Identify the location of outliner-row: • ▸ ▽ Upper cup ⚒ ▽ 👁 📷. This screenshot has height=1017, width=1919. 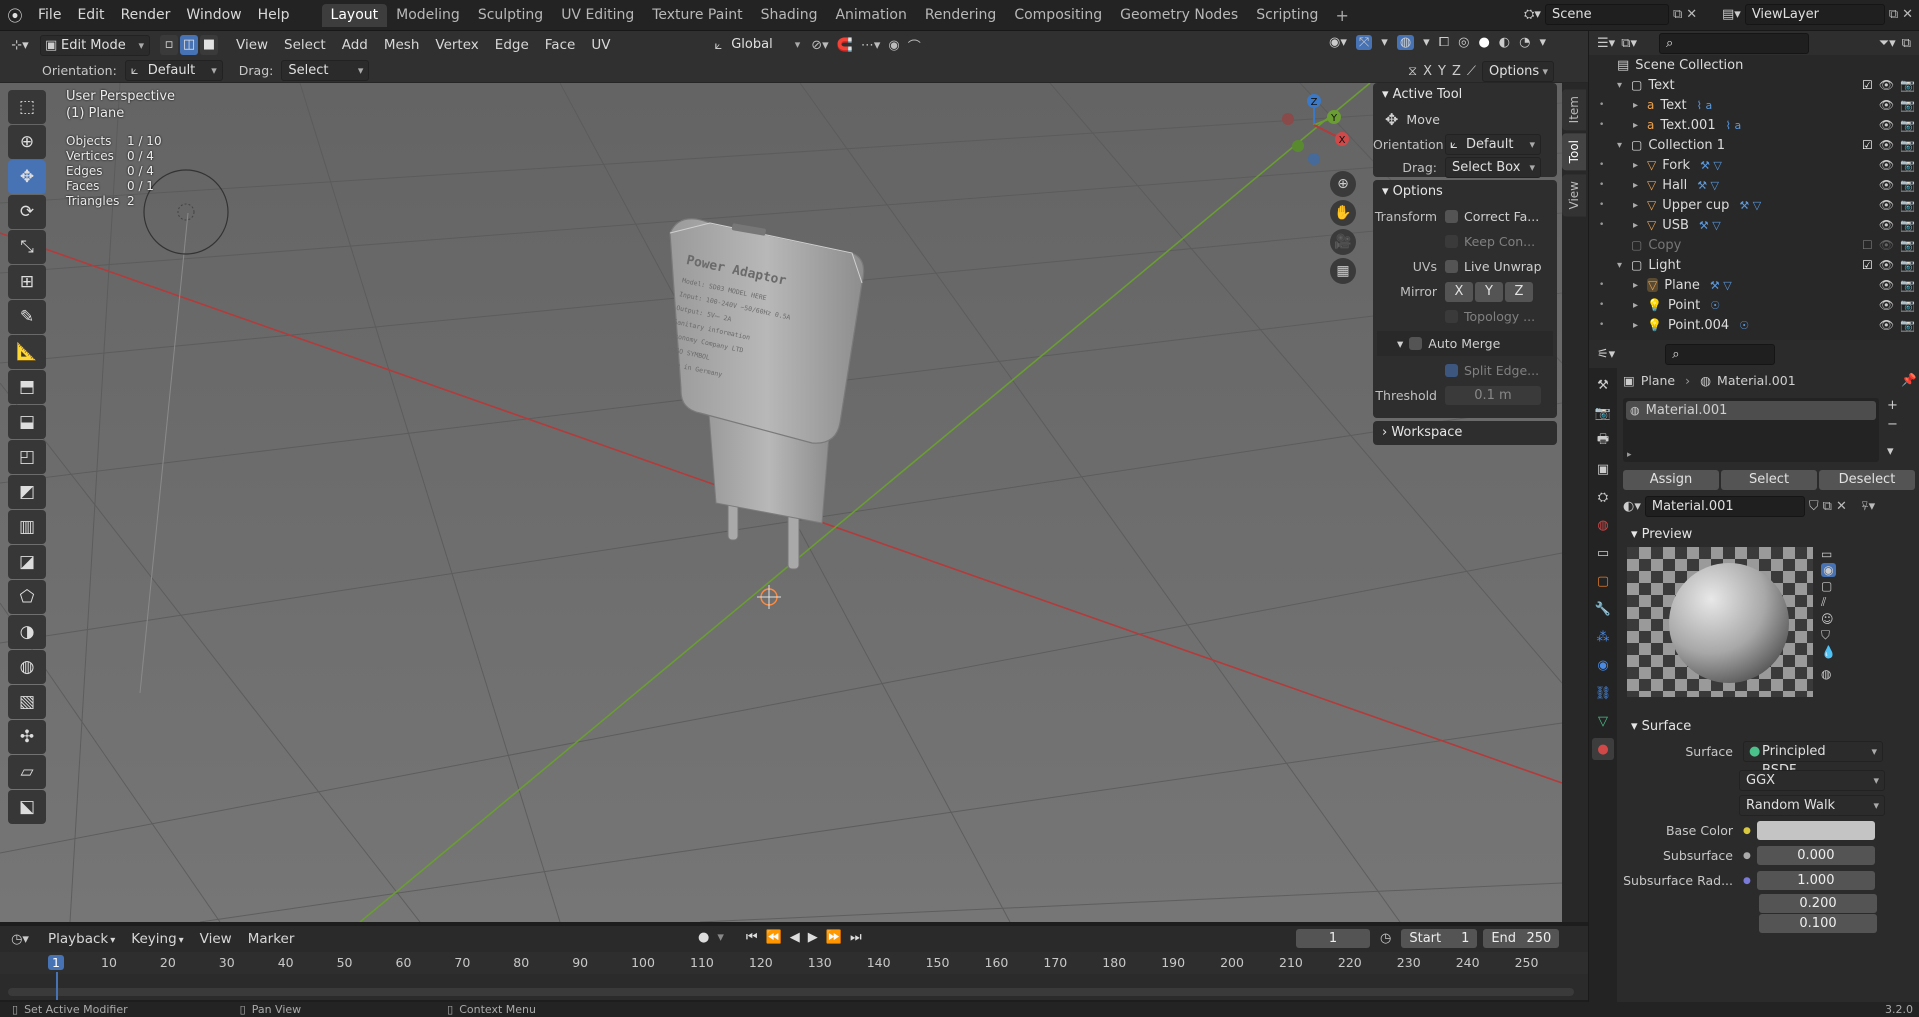
(1754, 205).